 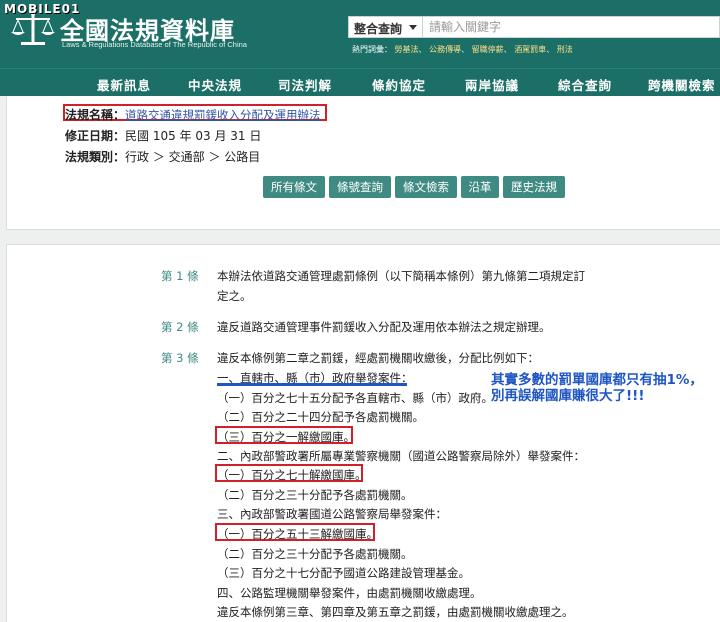 I want to click on article-2-number: 第 2 條, so click(x=180, y=327).